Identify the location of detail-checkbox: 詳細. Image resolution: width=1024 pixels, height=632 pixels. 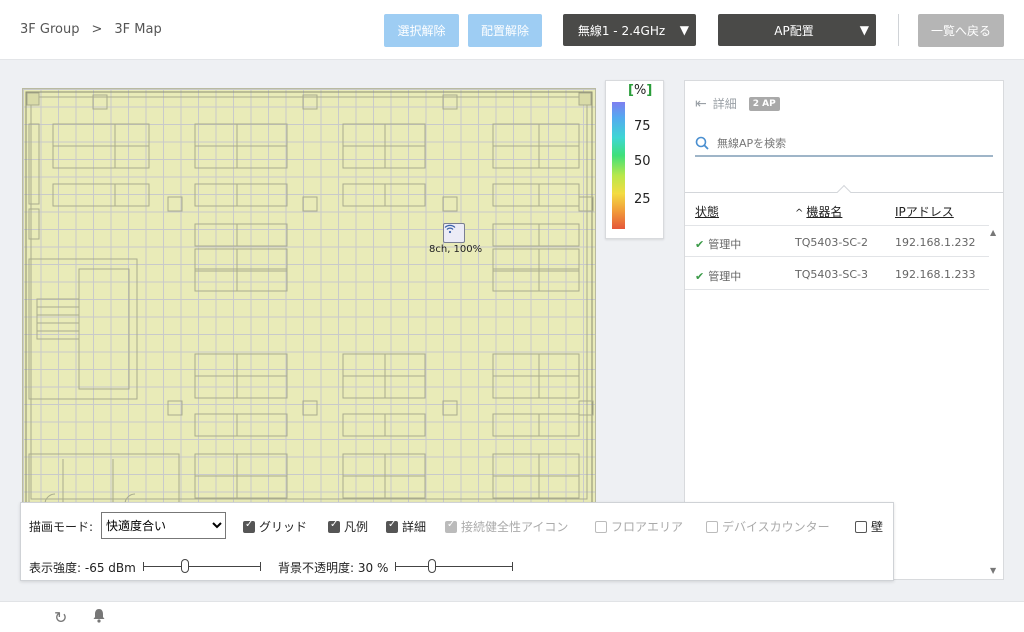
(406, 526).